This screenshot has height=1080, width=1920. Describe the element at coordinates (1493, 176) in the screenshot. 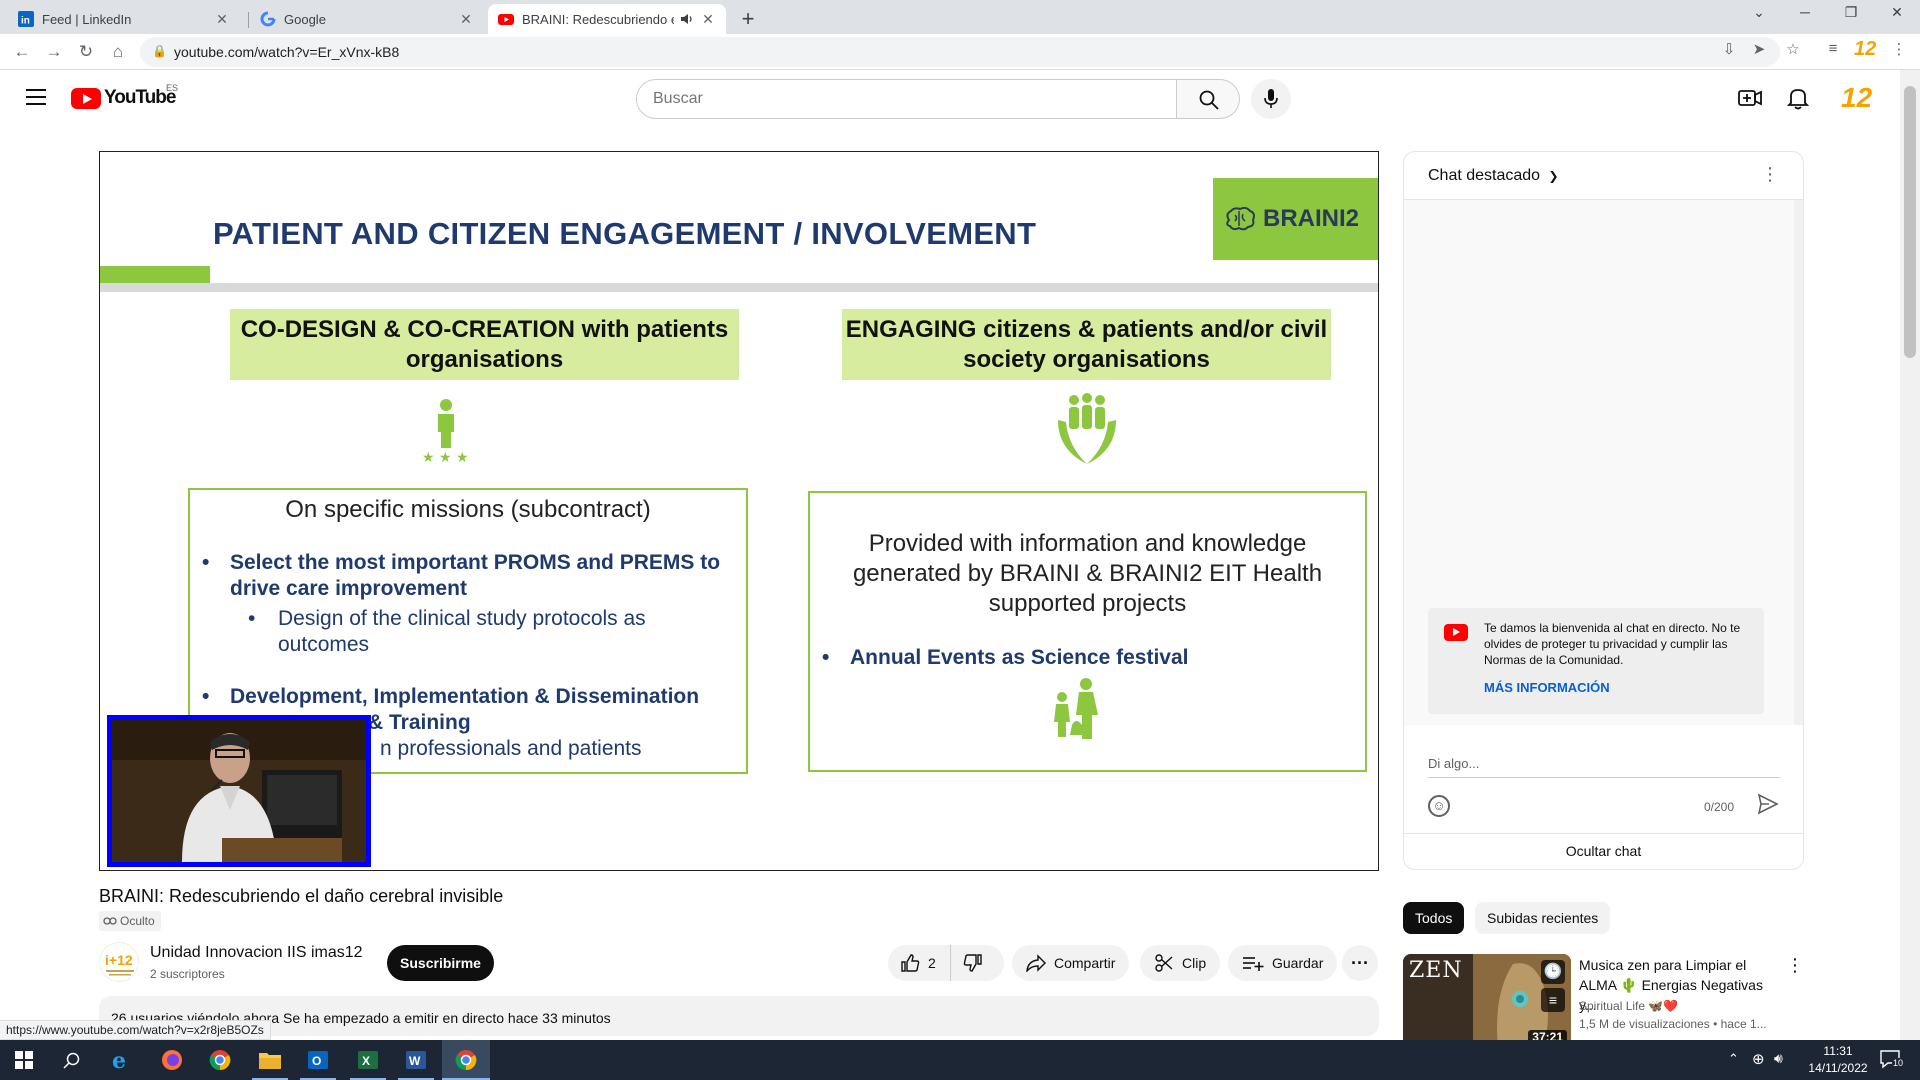

I see `chat-mode-dropdown: Chat destacado ❯` at that location.